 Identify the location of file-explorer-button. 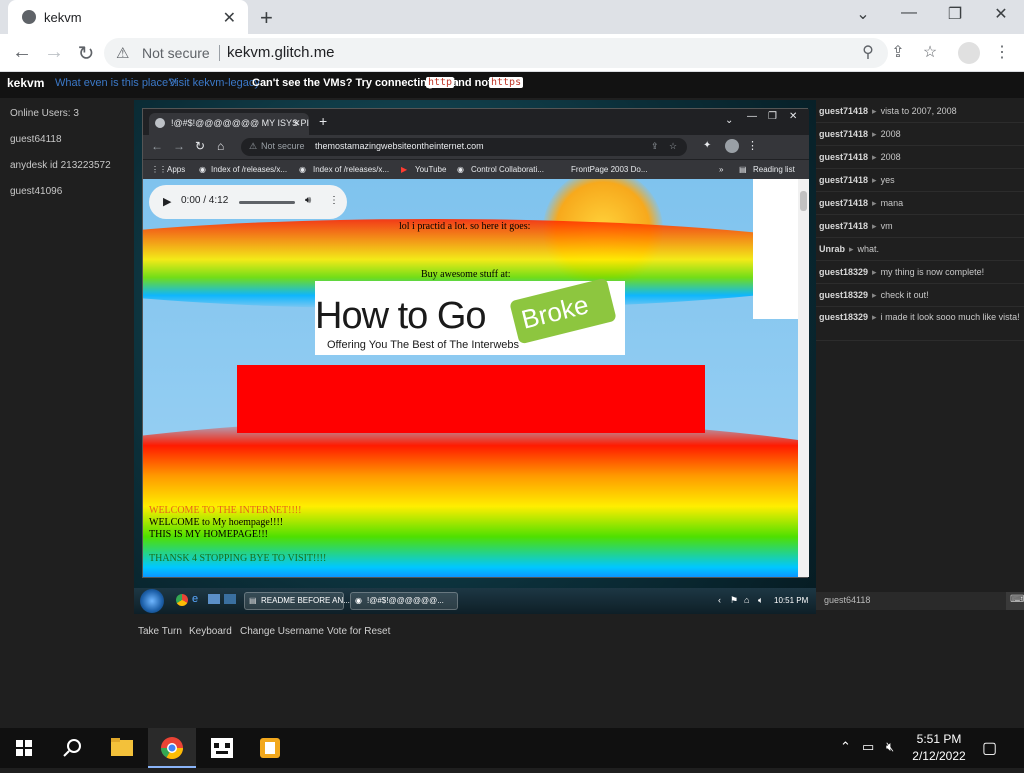
(122, 748).